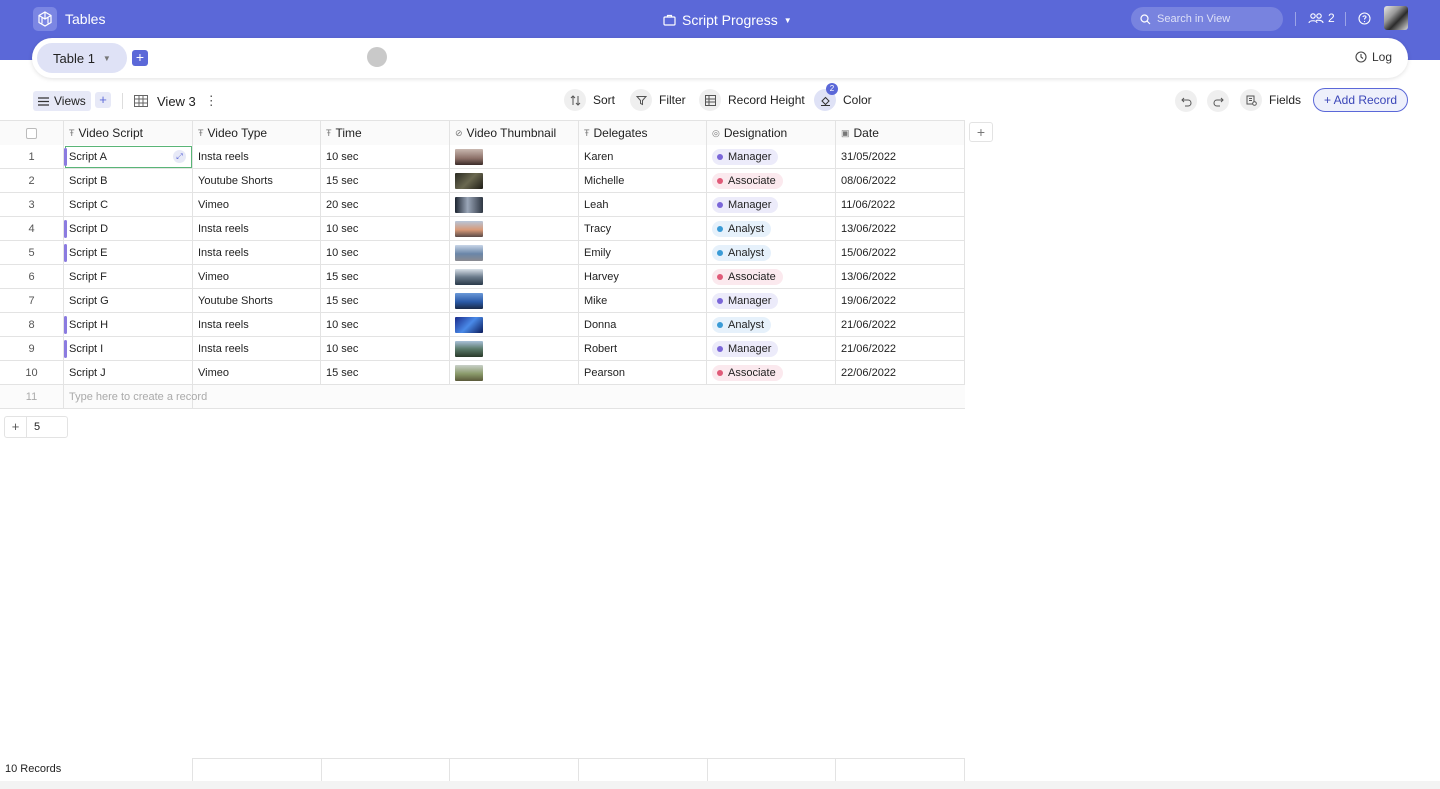  I want to click on expand-record-icon: ⤢, so click(179, 156).